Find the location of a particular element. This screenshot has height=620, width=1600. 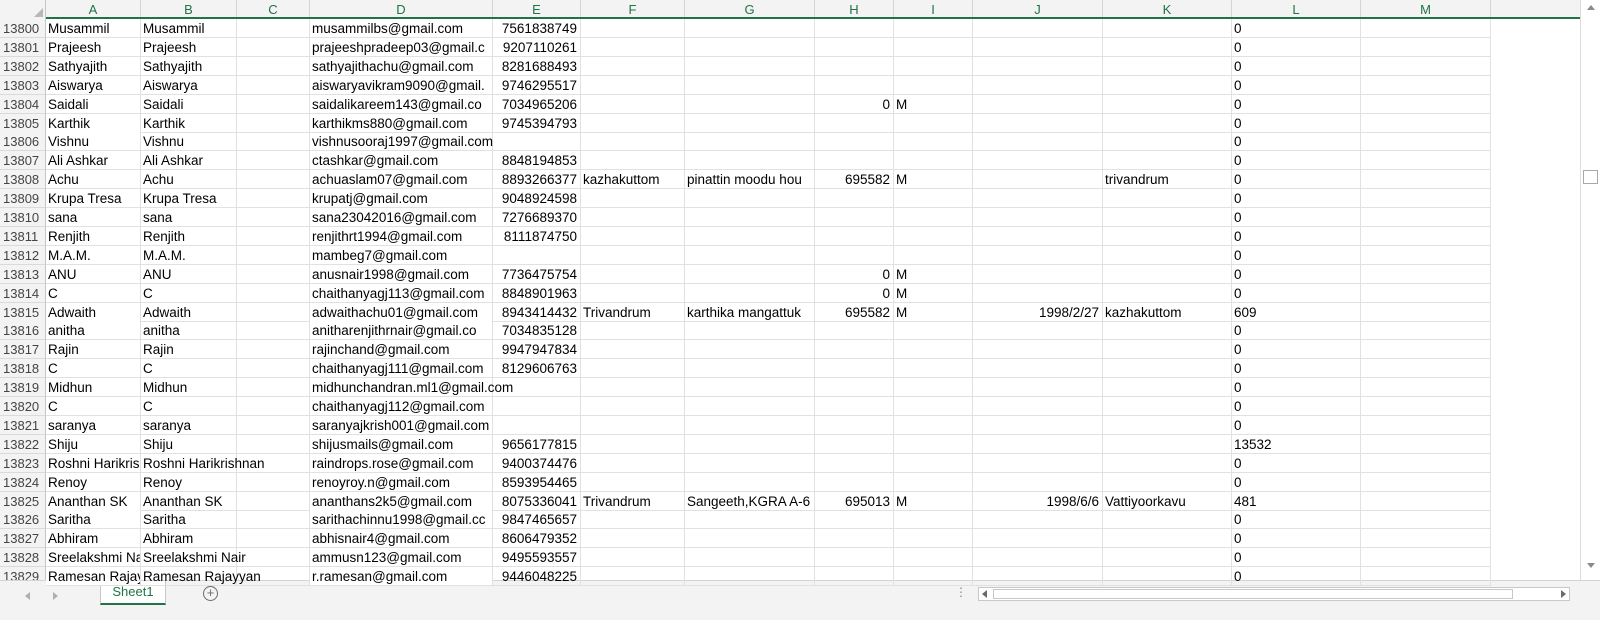

row-header: 13824 is located at coordinates (23, 482).